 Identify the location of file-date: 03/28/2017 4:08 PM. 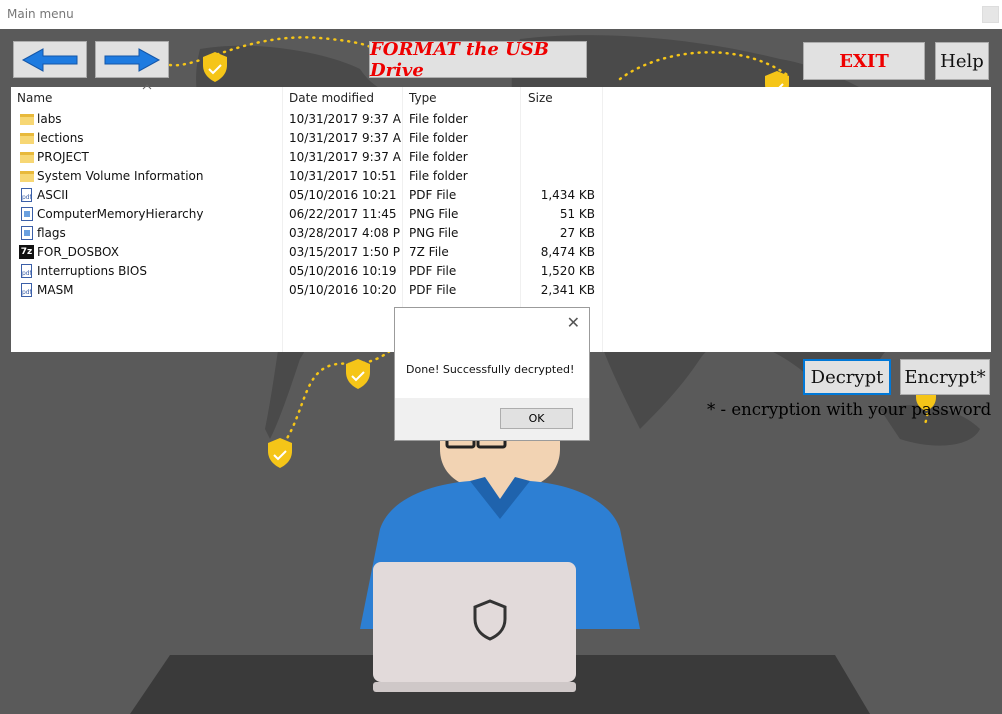
(345, 233).